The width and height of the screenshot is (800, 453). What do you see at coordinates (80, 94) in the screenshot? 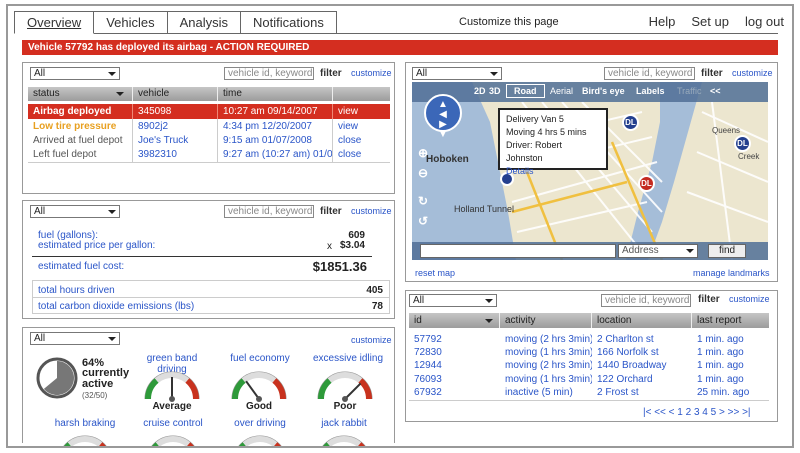
I see `status-column-header: status` at bounding box center [80, 94].